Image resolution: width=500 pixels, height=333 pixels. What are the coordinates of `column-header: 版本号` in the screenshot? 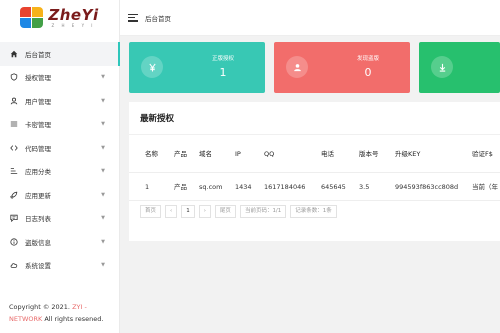 It's located at (369, 154).